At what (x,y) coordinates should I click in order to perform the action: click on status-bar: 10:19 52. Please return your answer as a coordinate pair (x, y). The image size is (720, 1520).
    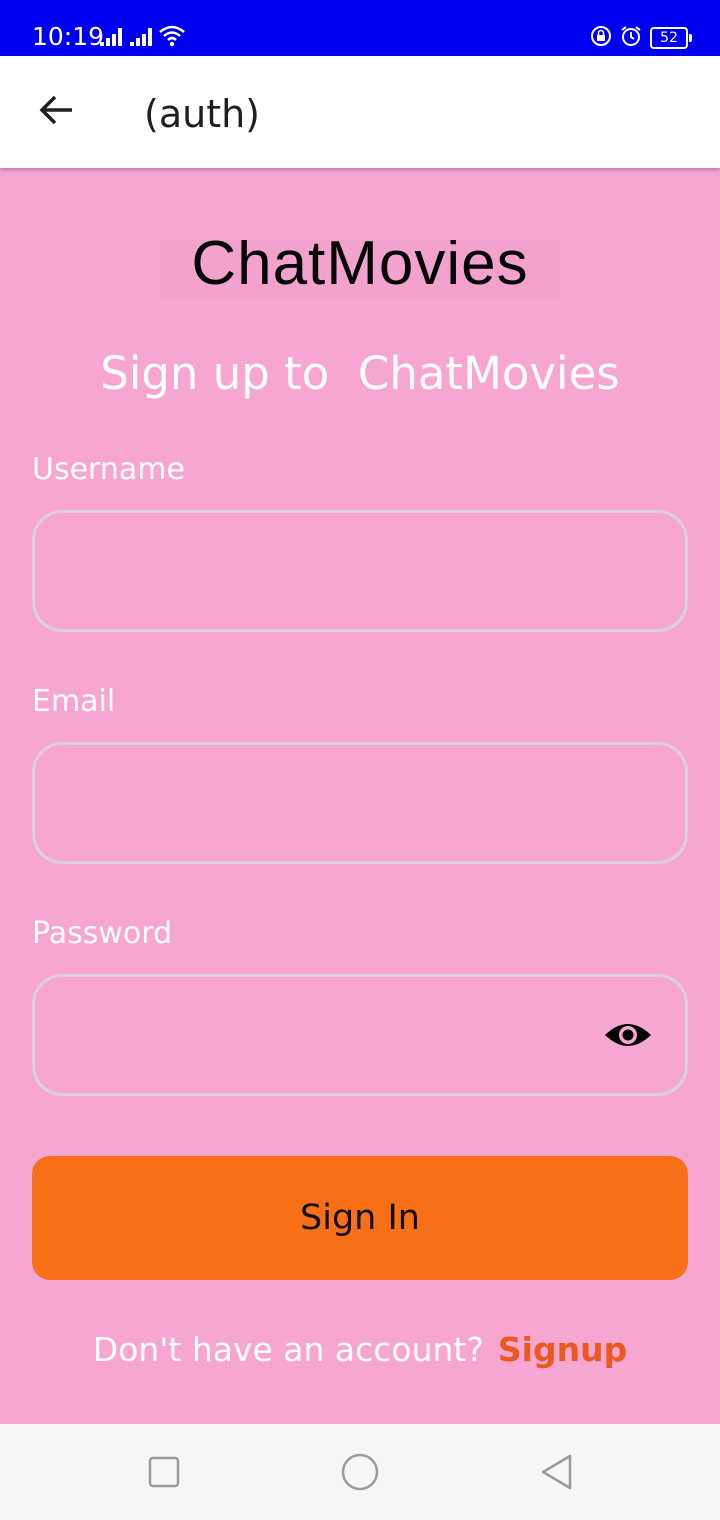
    Looking at the image, I should click on (360, 28).